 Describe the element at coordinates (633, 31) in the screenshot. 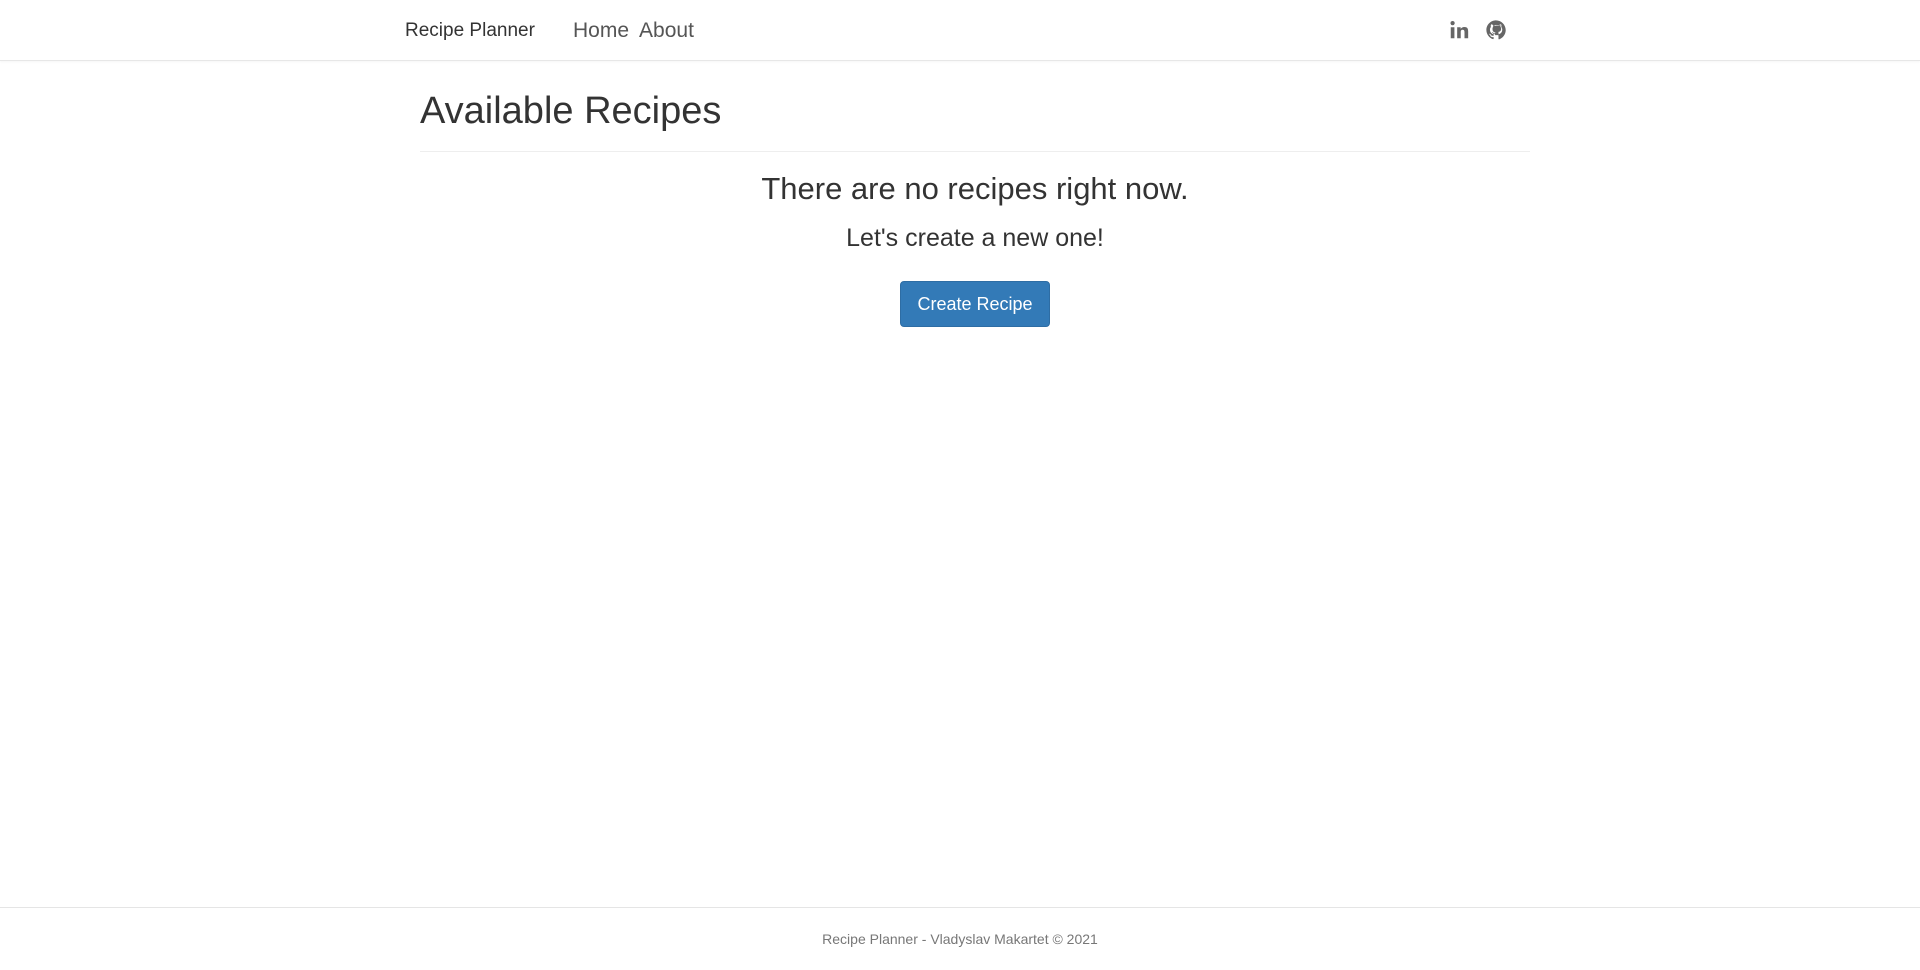

I see `nav-links: Home About` at that location.